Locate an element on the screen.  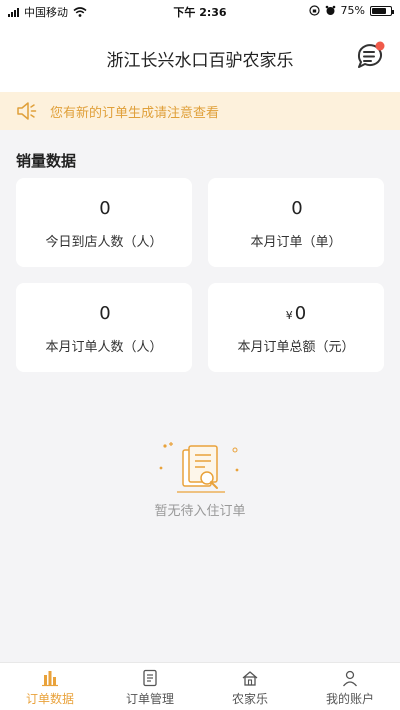
stat-label: 本月订单（单） is located at coordinates (296, 242).